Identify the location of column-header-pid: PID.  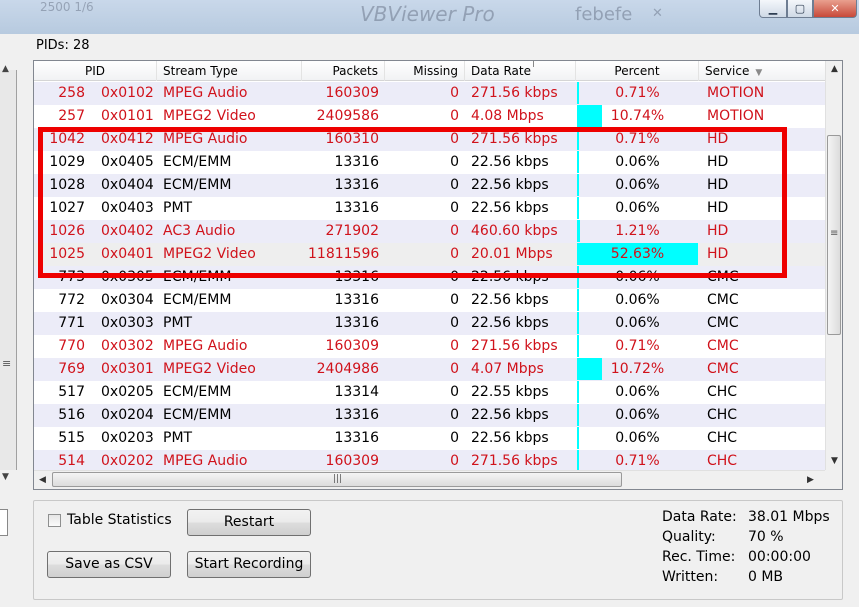
(95, 71).